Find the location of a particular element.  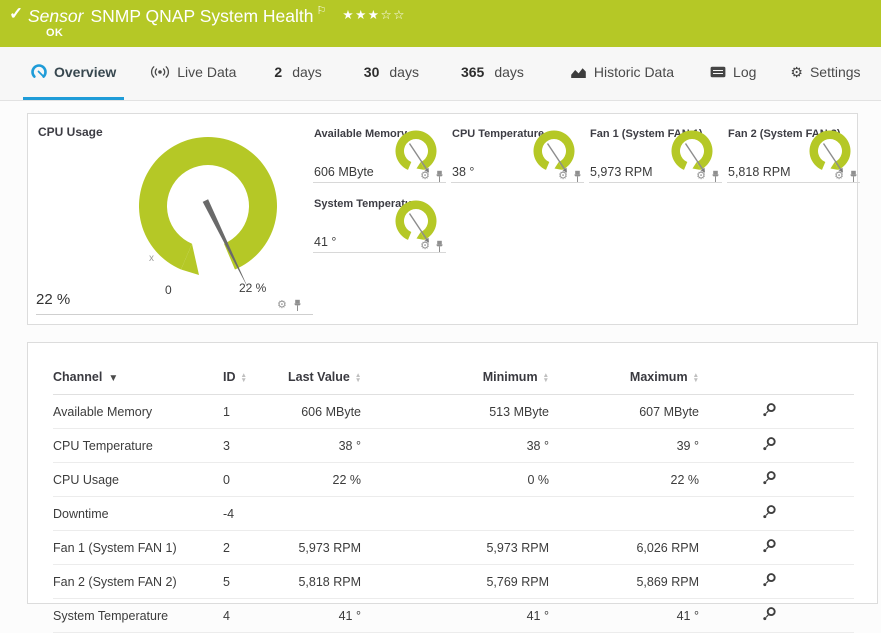

cell-last-value: 606 MByte is located at coordinates (324, 411).